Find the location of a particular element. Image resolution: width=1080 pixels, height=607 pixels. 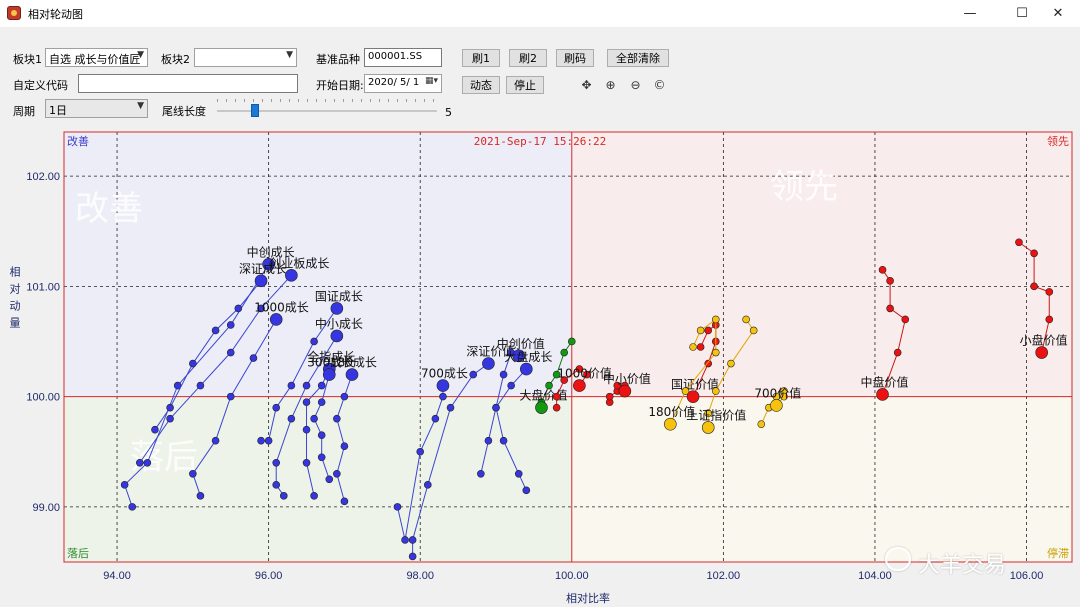

block1-select-value: 自选 成长与价值匠 is located at coordinates (95, 59).